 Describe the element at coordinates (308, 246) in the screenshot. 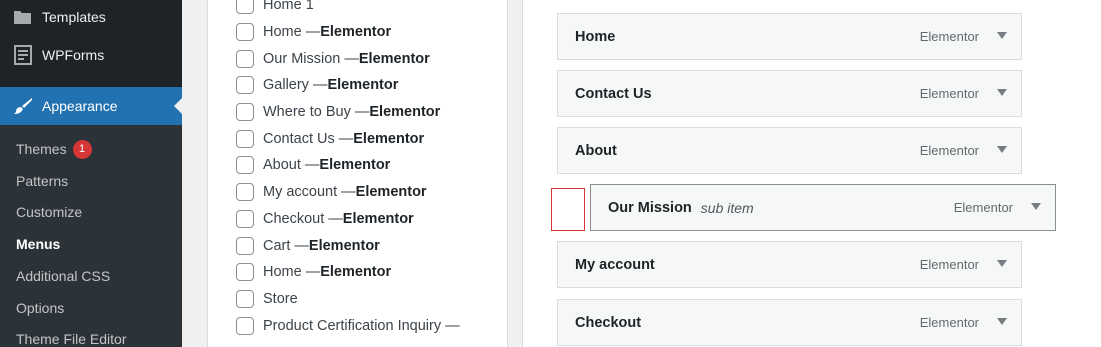

I see `list-item: Cart — Elementor` at that location.